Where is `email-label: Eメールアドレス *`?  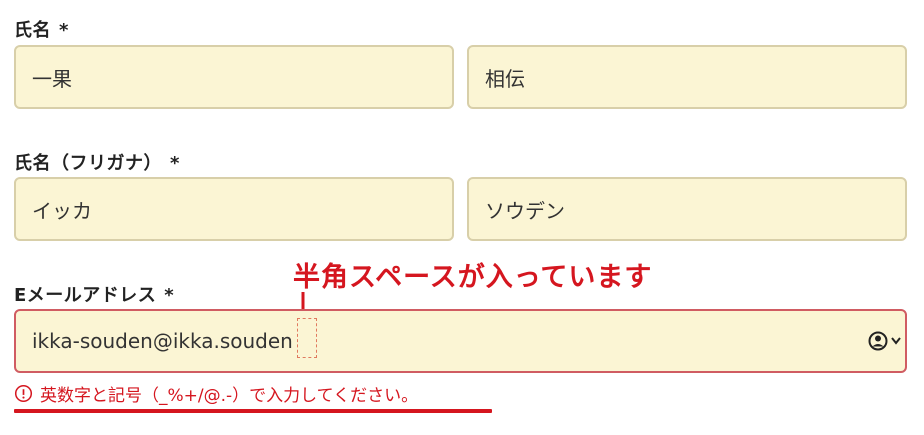
email-label: Eメールアドレス * is located at coordinates (94, 294).